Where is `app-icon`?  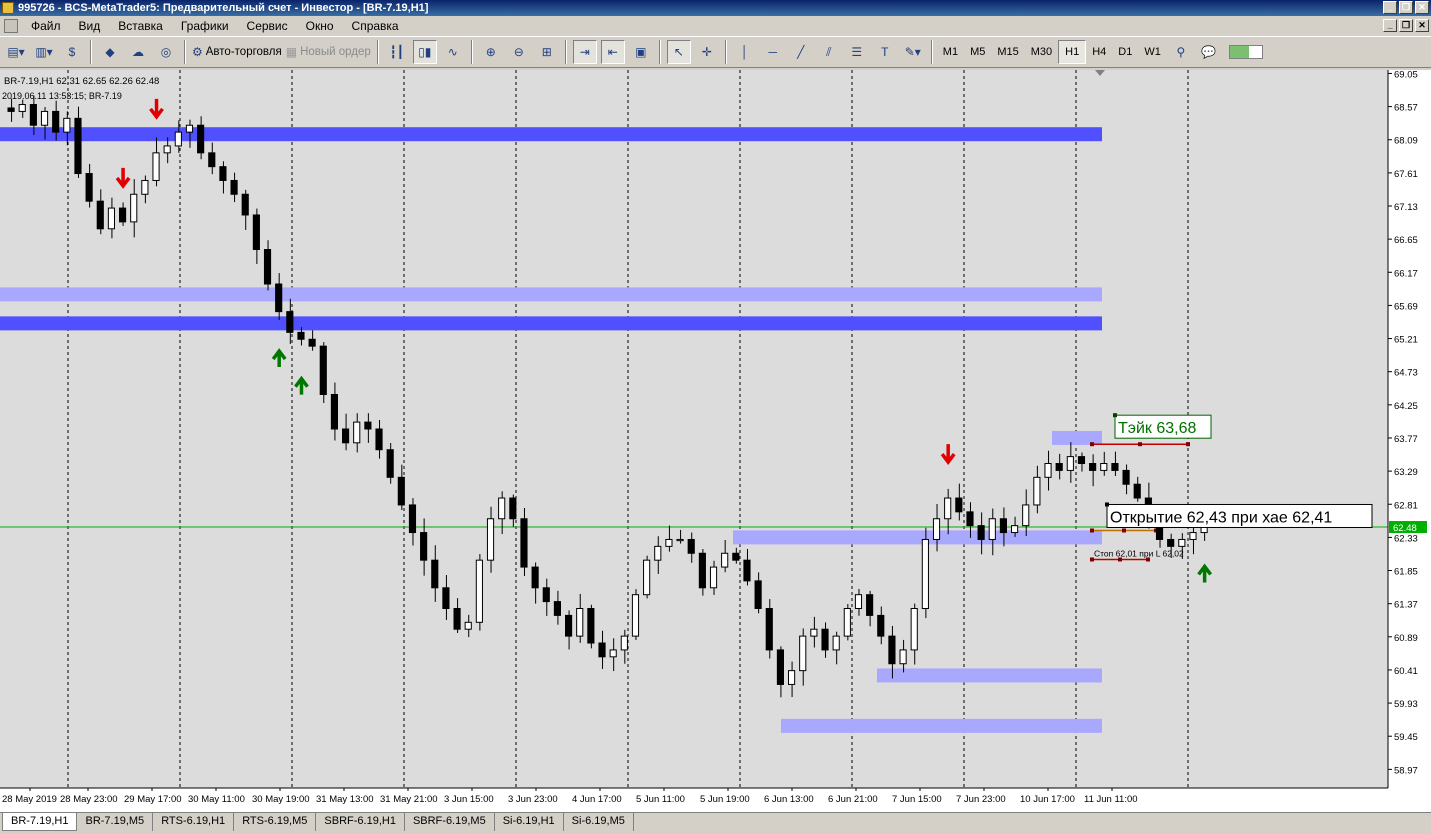 app-icon is located at coordinates (8, 8).